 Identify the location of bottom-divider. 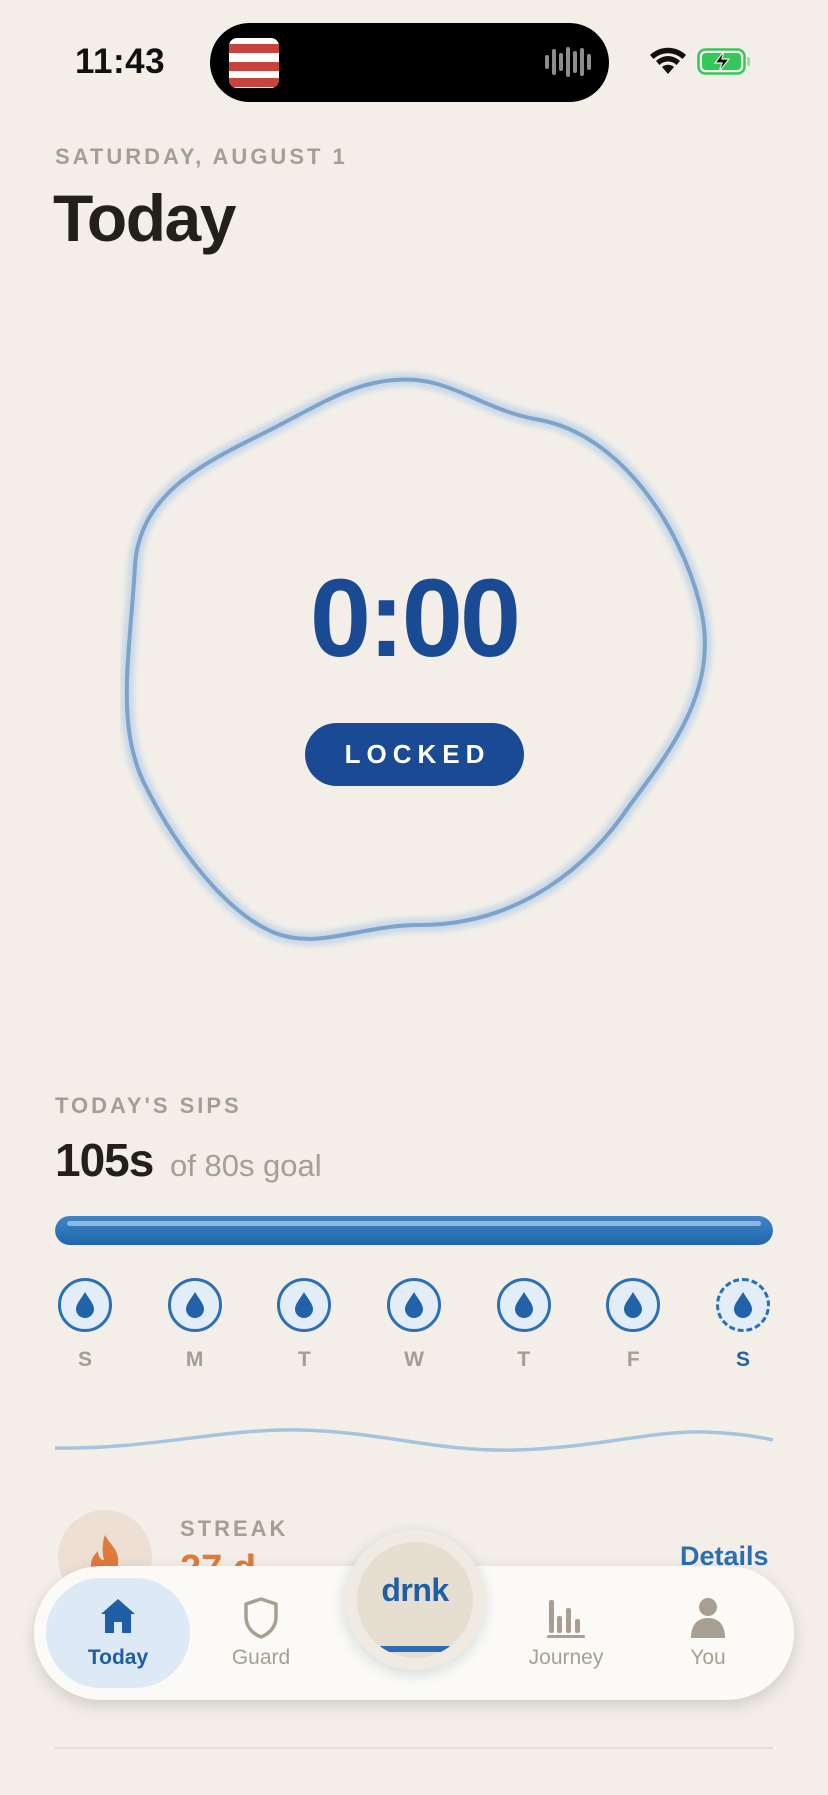
(414, 1748).